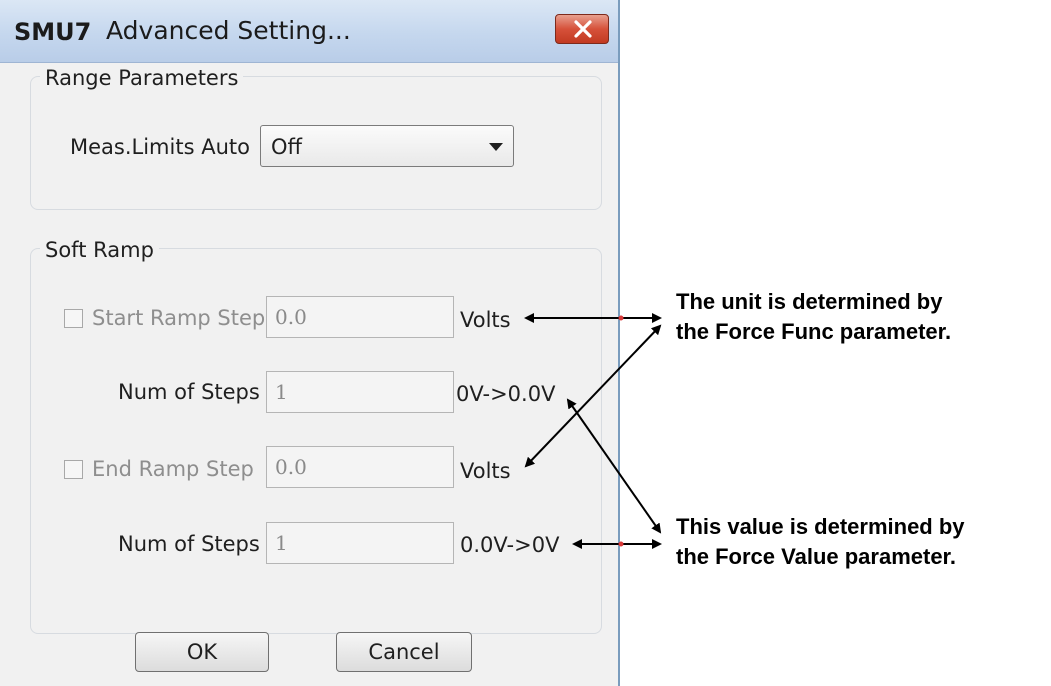  I want to click on annotation-arrows, so click(593, 431).